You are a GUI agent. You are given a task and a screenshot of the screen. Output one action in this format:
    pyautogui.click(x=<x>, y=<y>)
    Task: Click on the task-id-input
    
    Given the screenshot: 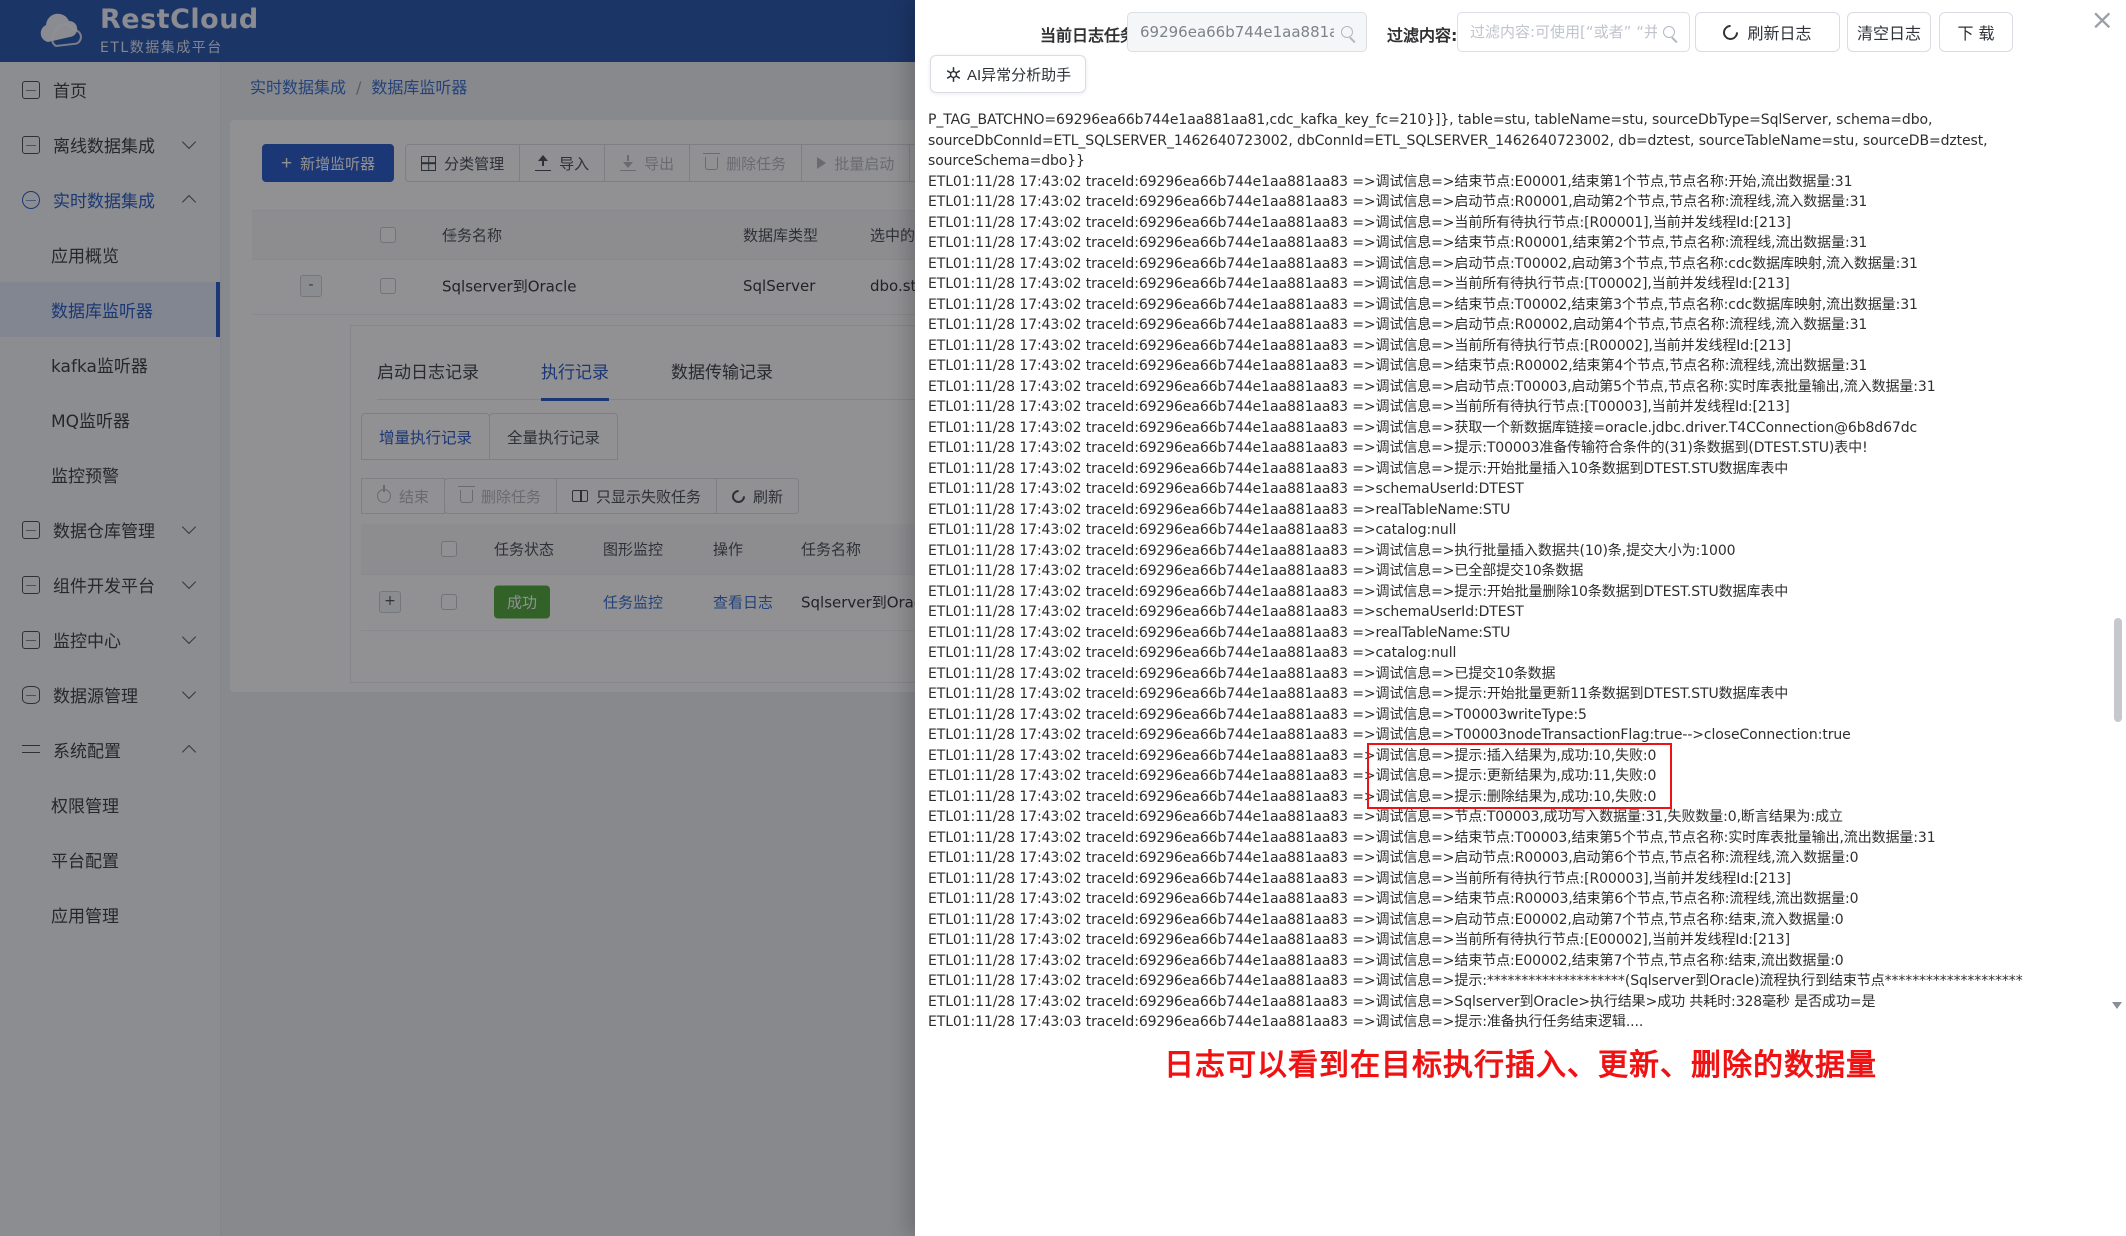 What is the action you would take?
    pyautogui.click(x=1247, y=32)
    